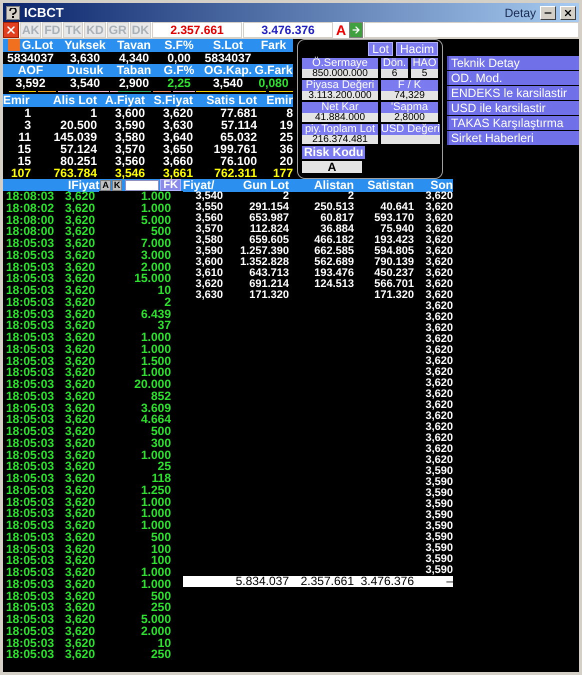 This screenshot has width=582, height=675. I want to click on trade-lot: 100, so click(160, 561).